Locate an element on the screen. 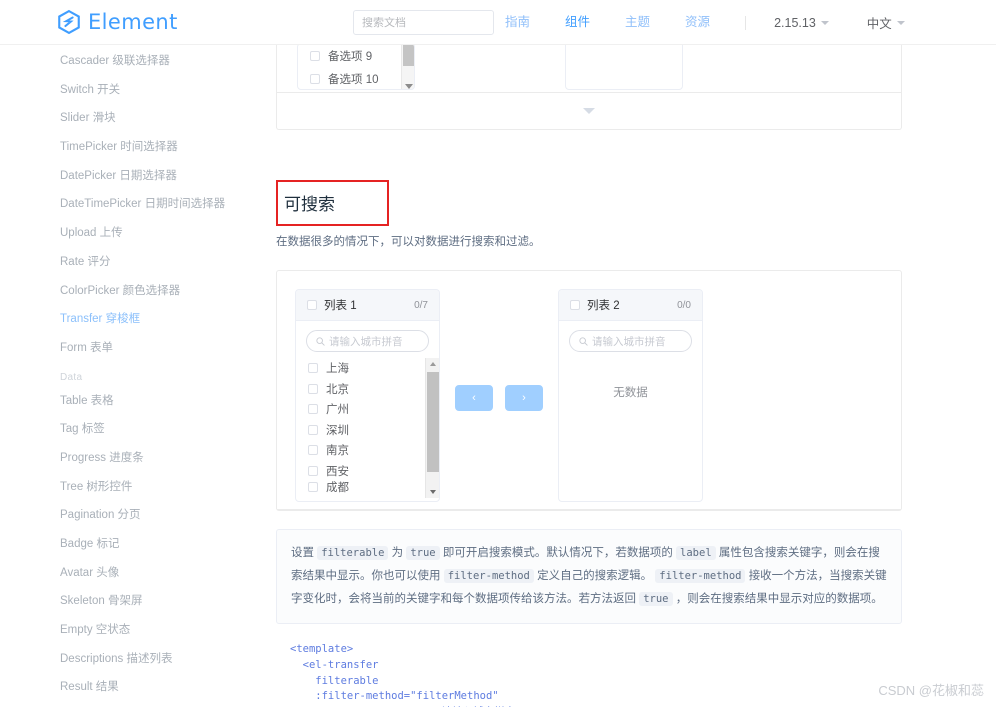  sidebar-item-22: Result 结果 is located at coordinates (129, 687).